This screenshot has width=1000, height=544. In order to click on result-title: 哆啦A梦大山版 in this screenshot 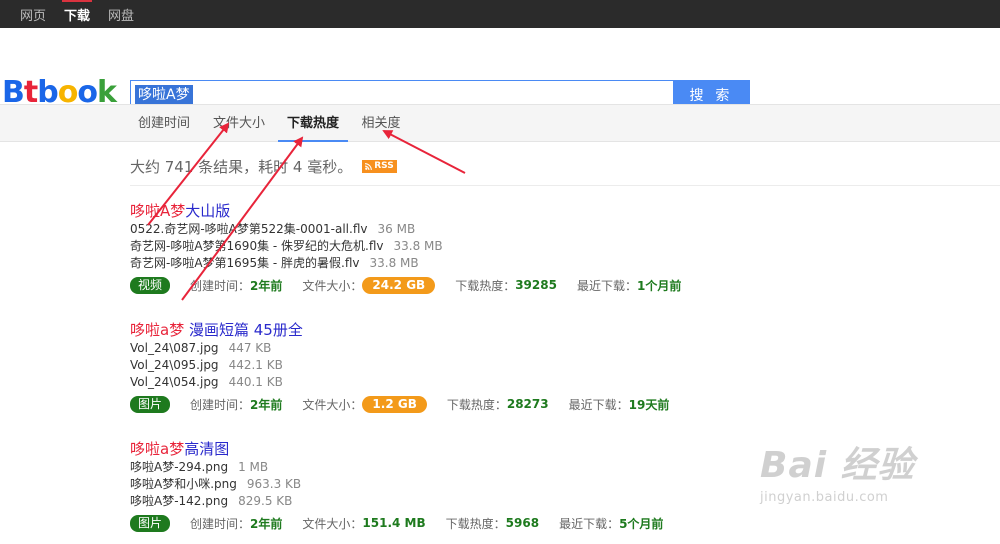, I will do `click(490, 211)`.